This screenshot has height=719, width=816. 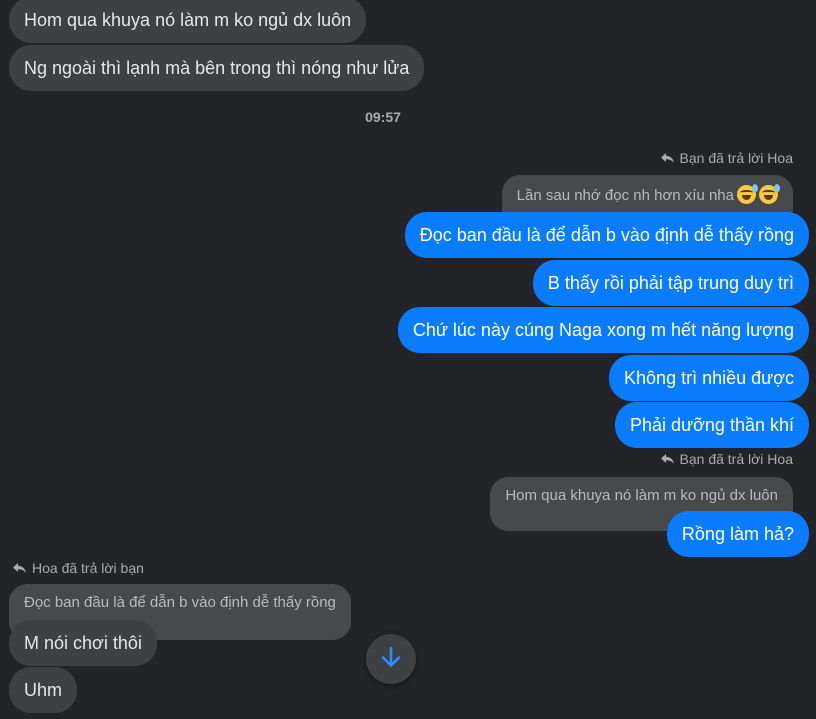 I want to click on message-timestamp: 09:57, so click(x=383, y=117).